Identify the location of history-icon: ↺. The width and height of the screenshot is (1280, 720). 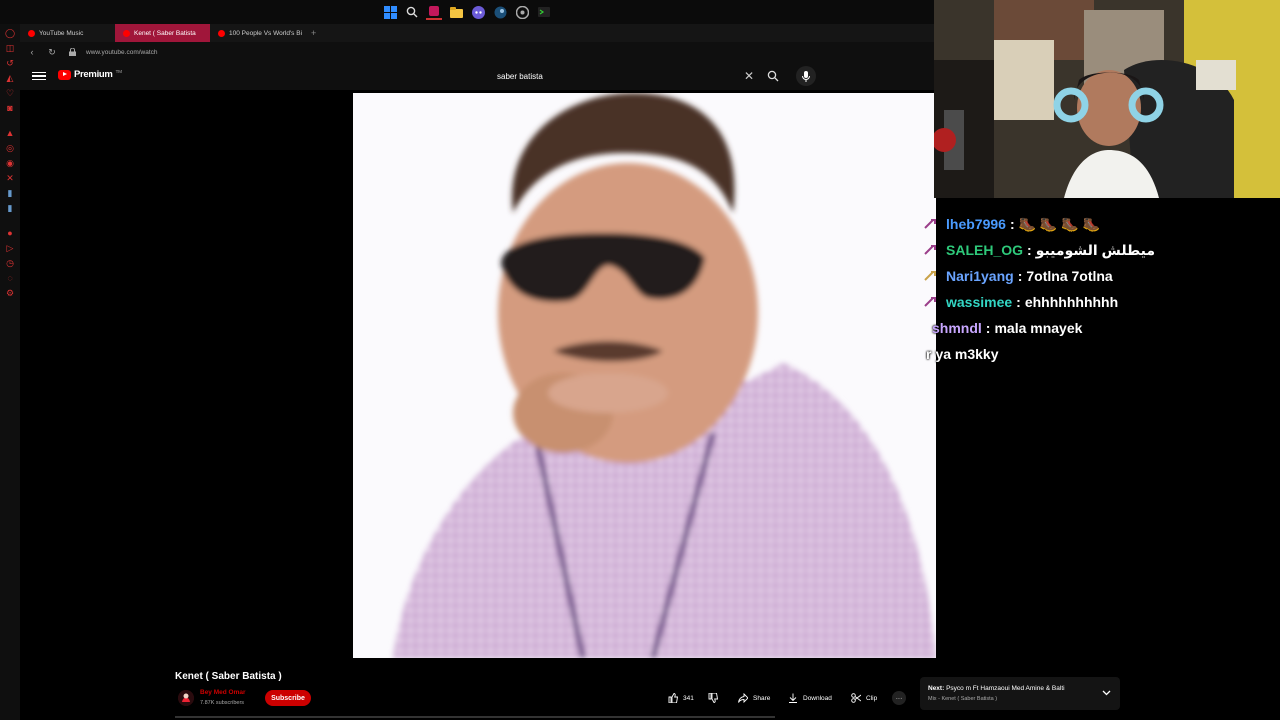
(10, 63).